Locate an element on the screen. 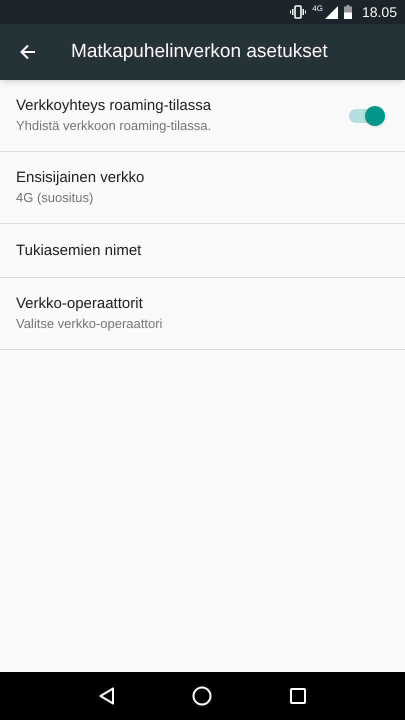 This screenshot has height=720, width=405. setting-title: Verkko-operaattorit is located at coordinates (80, 304).